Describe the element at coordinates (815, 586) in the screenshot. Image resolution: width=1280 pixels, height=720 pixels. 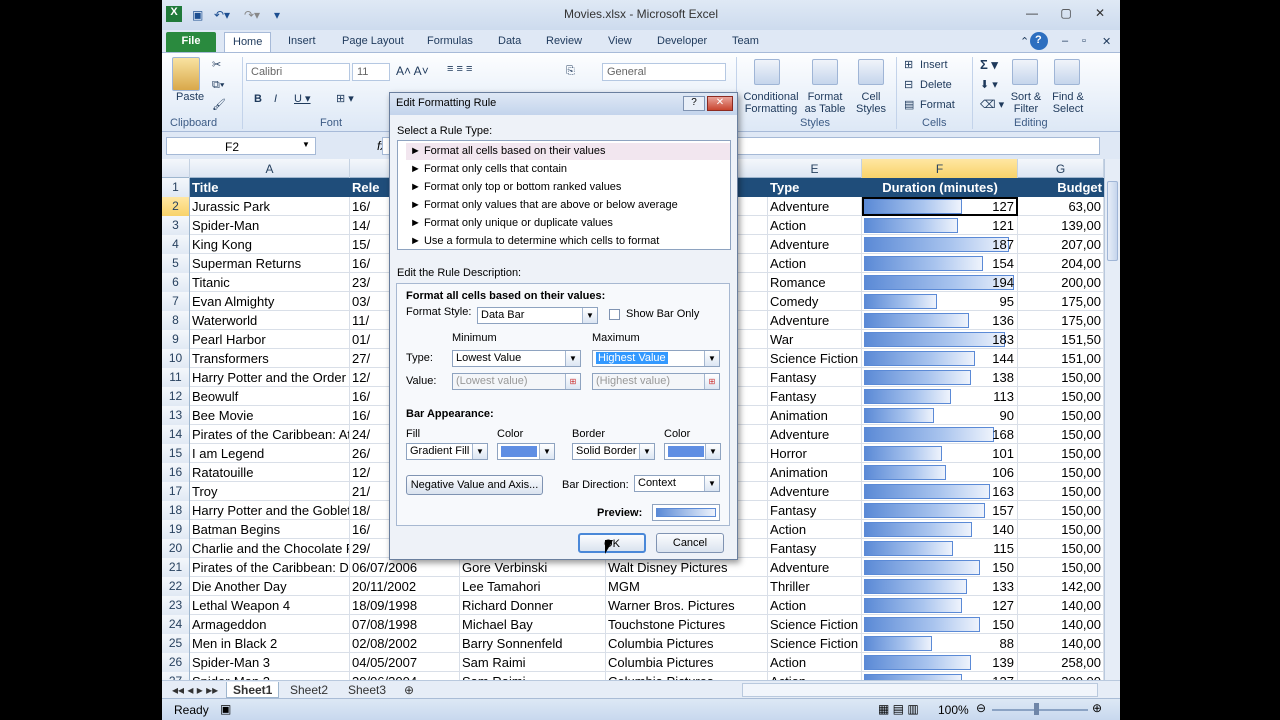
I see `cell-type: Thriller` at that location.